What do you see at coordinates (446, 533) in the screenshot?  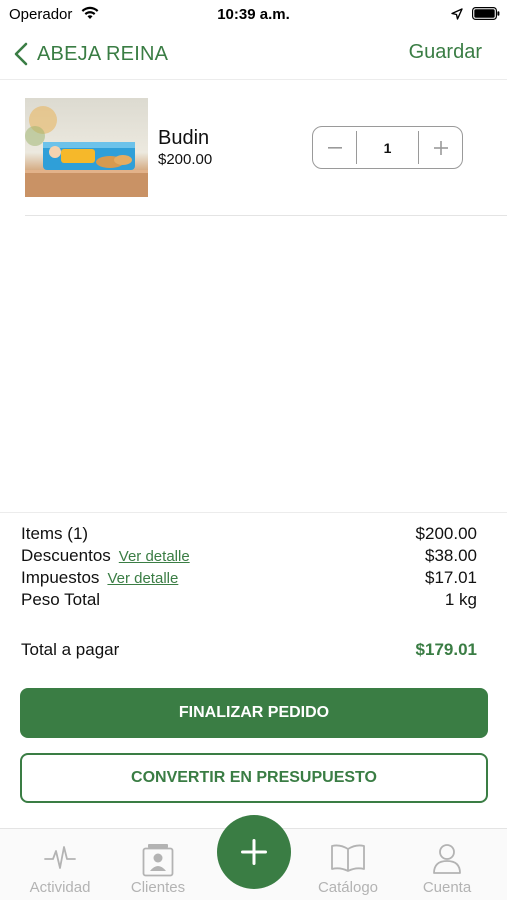 I see `items-value: $200.00` at bounding box center [446, 533].